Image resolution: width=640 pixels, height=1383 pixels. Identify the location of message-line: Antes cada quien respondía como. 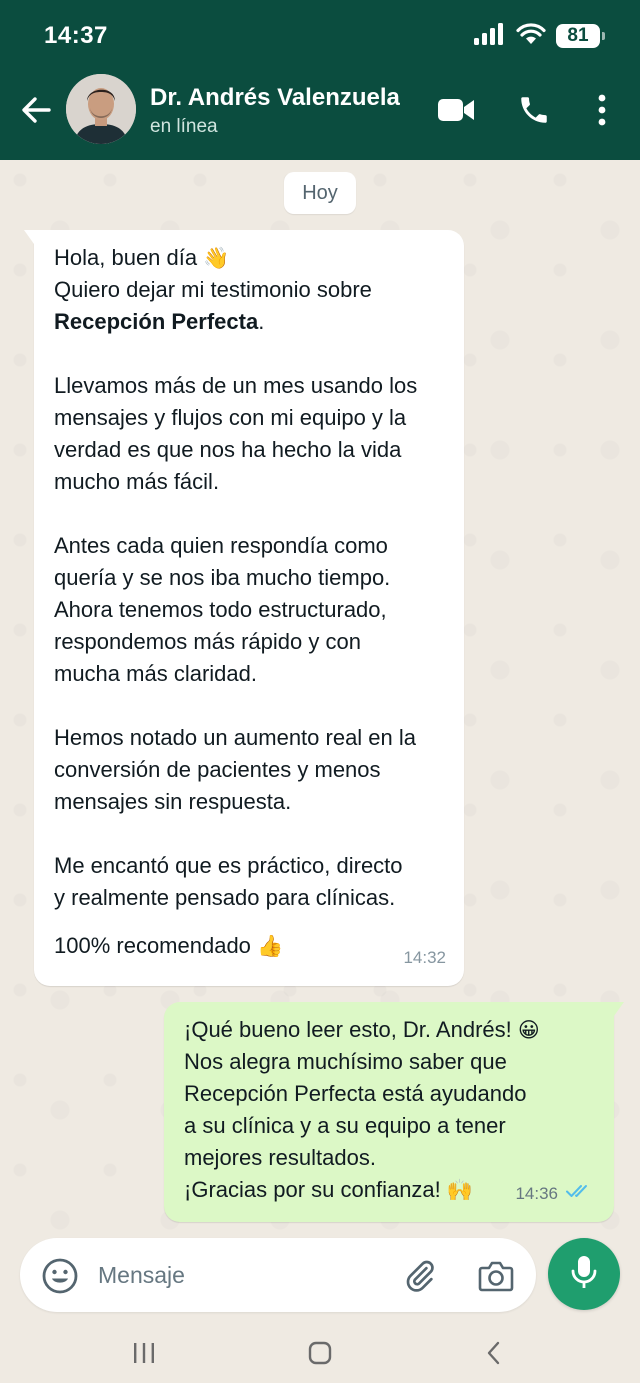
(221, 545).